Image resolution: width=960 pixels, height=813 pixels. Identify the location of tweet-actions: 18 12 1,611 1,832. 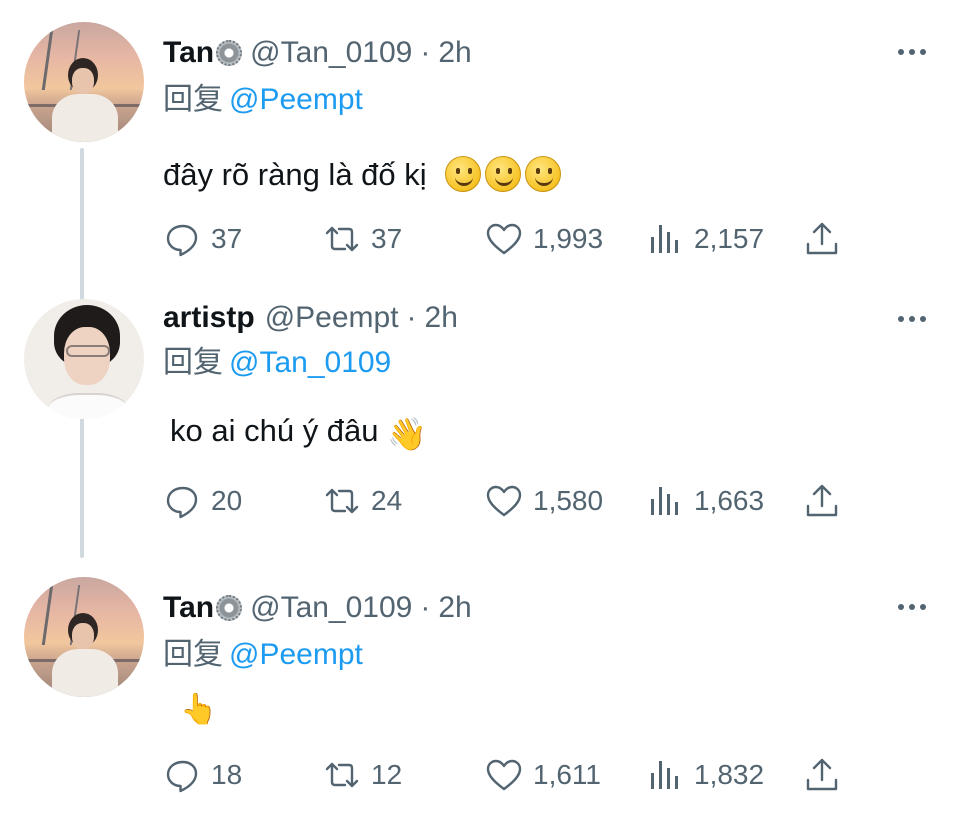
(503, 775).